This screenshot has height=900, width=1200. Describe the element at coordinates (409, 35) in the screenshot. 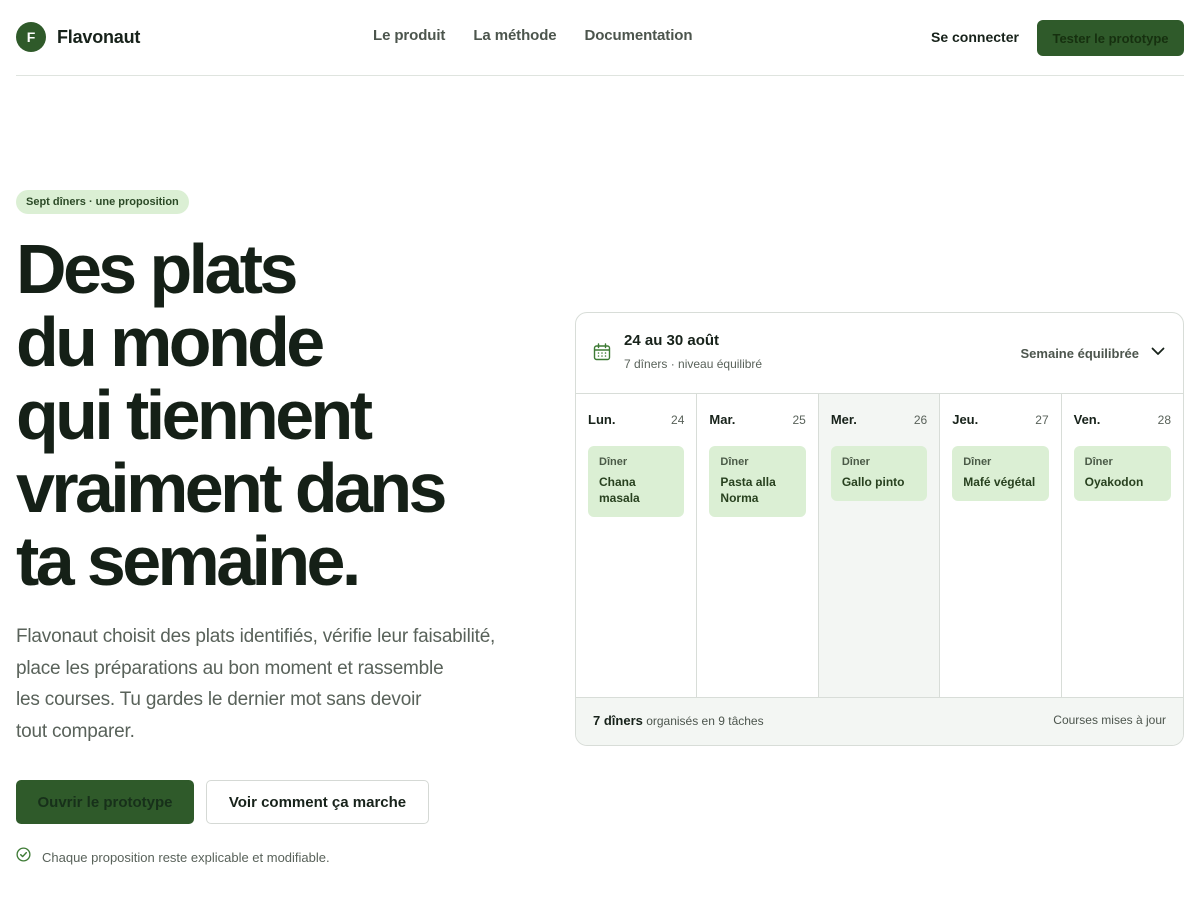

I see `nav-link-product: Le produit` at that location.